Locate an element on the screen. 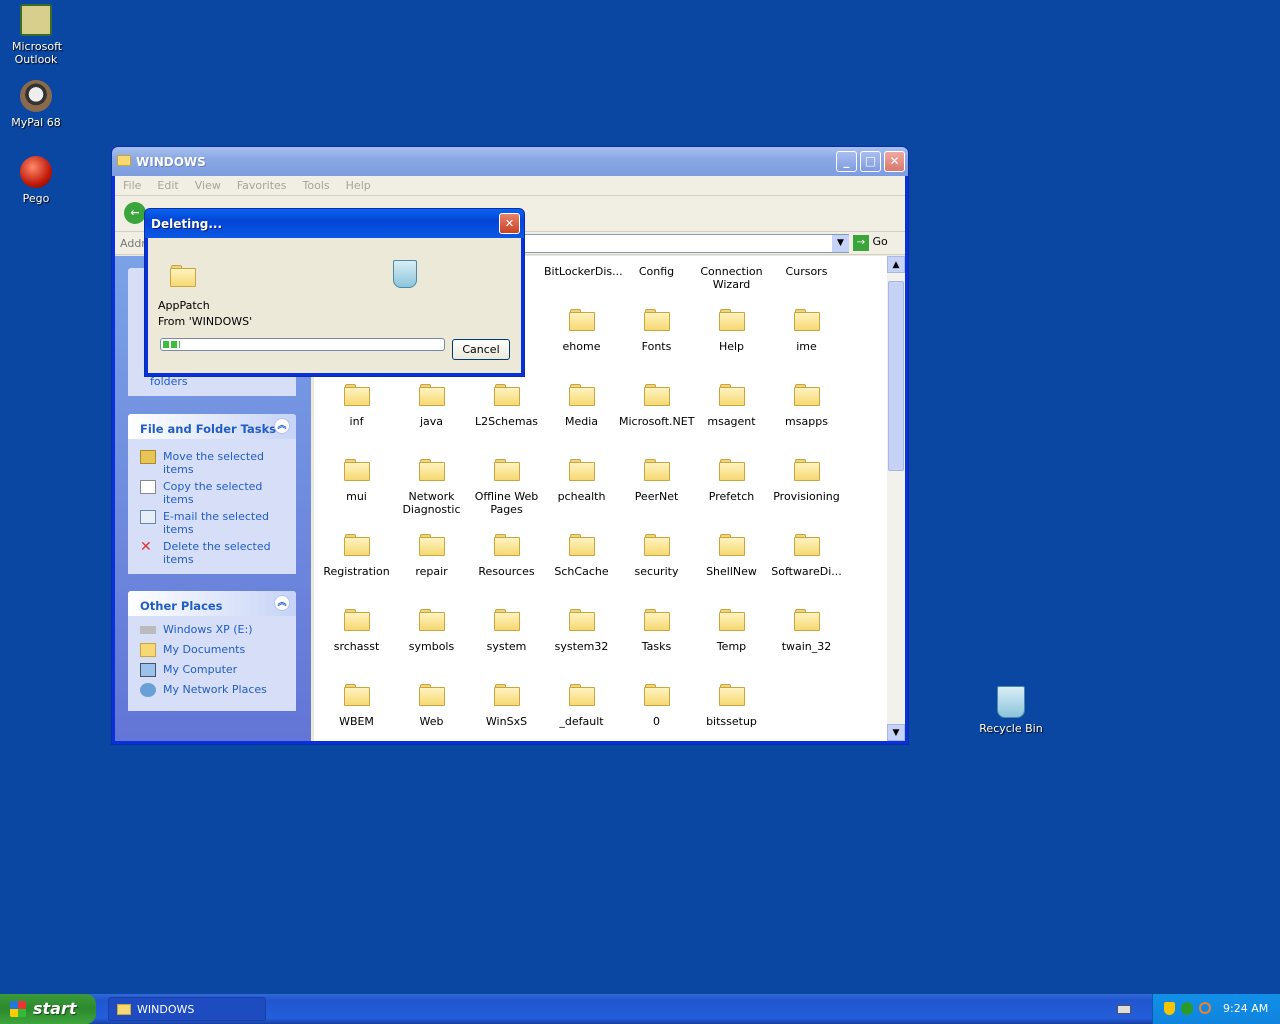 The image size is (1280, 1024). vertical-scrollbar: ▲ ▼ is located at coordinates (896, 498).